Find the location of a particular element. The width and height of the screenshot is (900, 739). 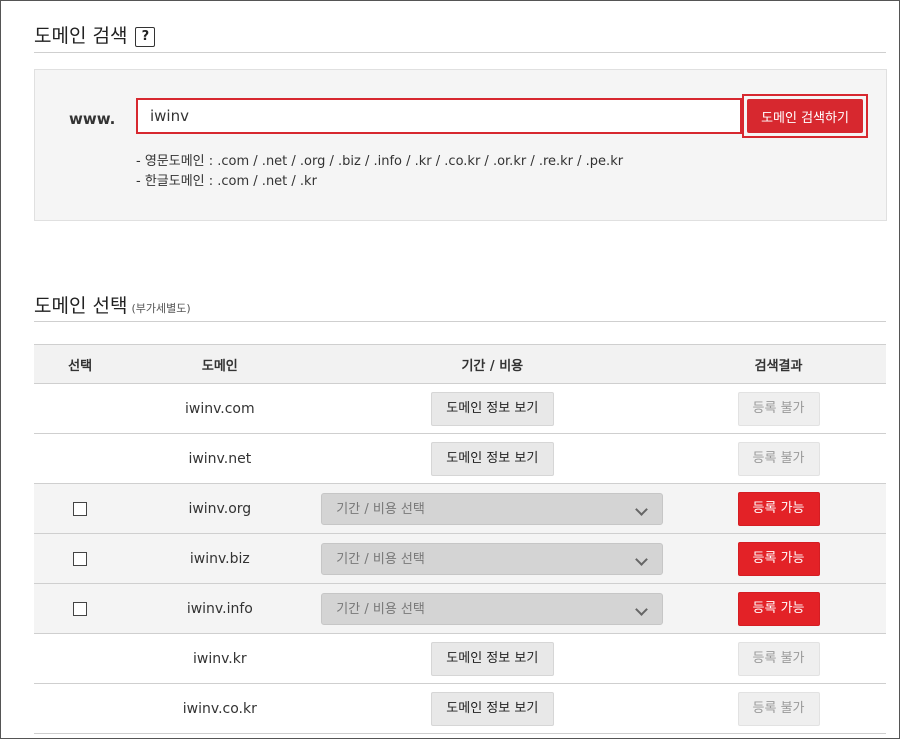

table-header-row: 선택 도메인 기간 / 비용 검색결과 is located at coordinates (460, 364).